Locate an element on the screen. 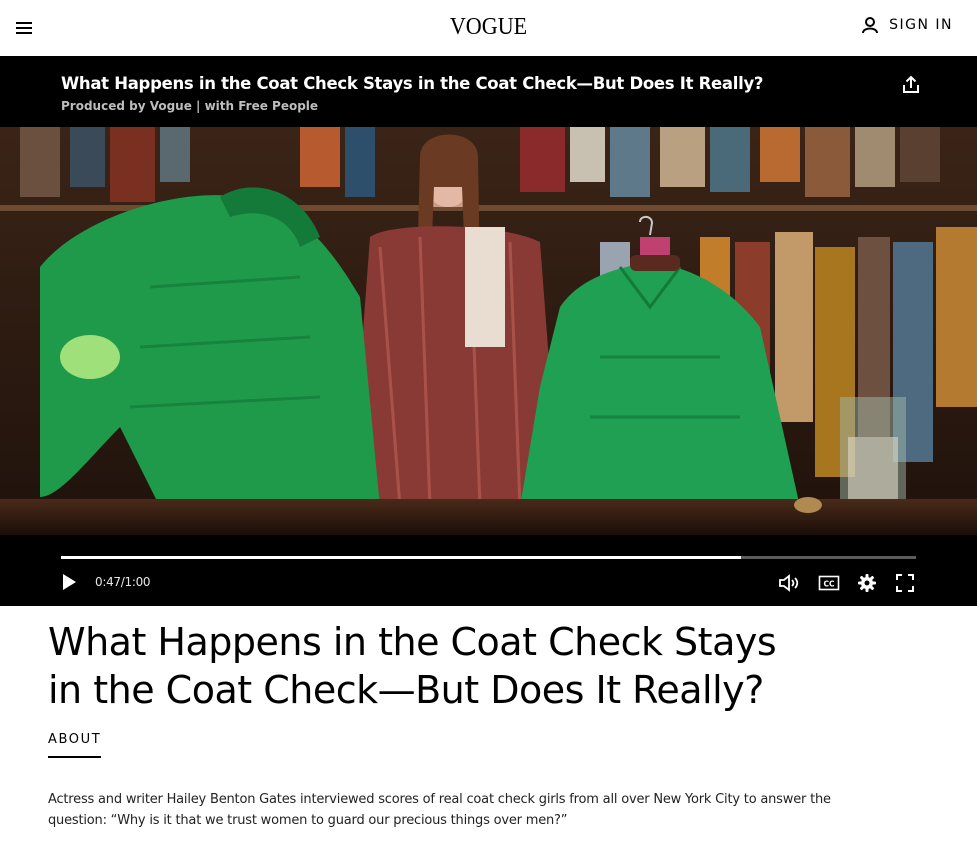 This screenshot has height=855, width=977. gear-icon is located at coordinates (867, 583).